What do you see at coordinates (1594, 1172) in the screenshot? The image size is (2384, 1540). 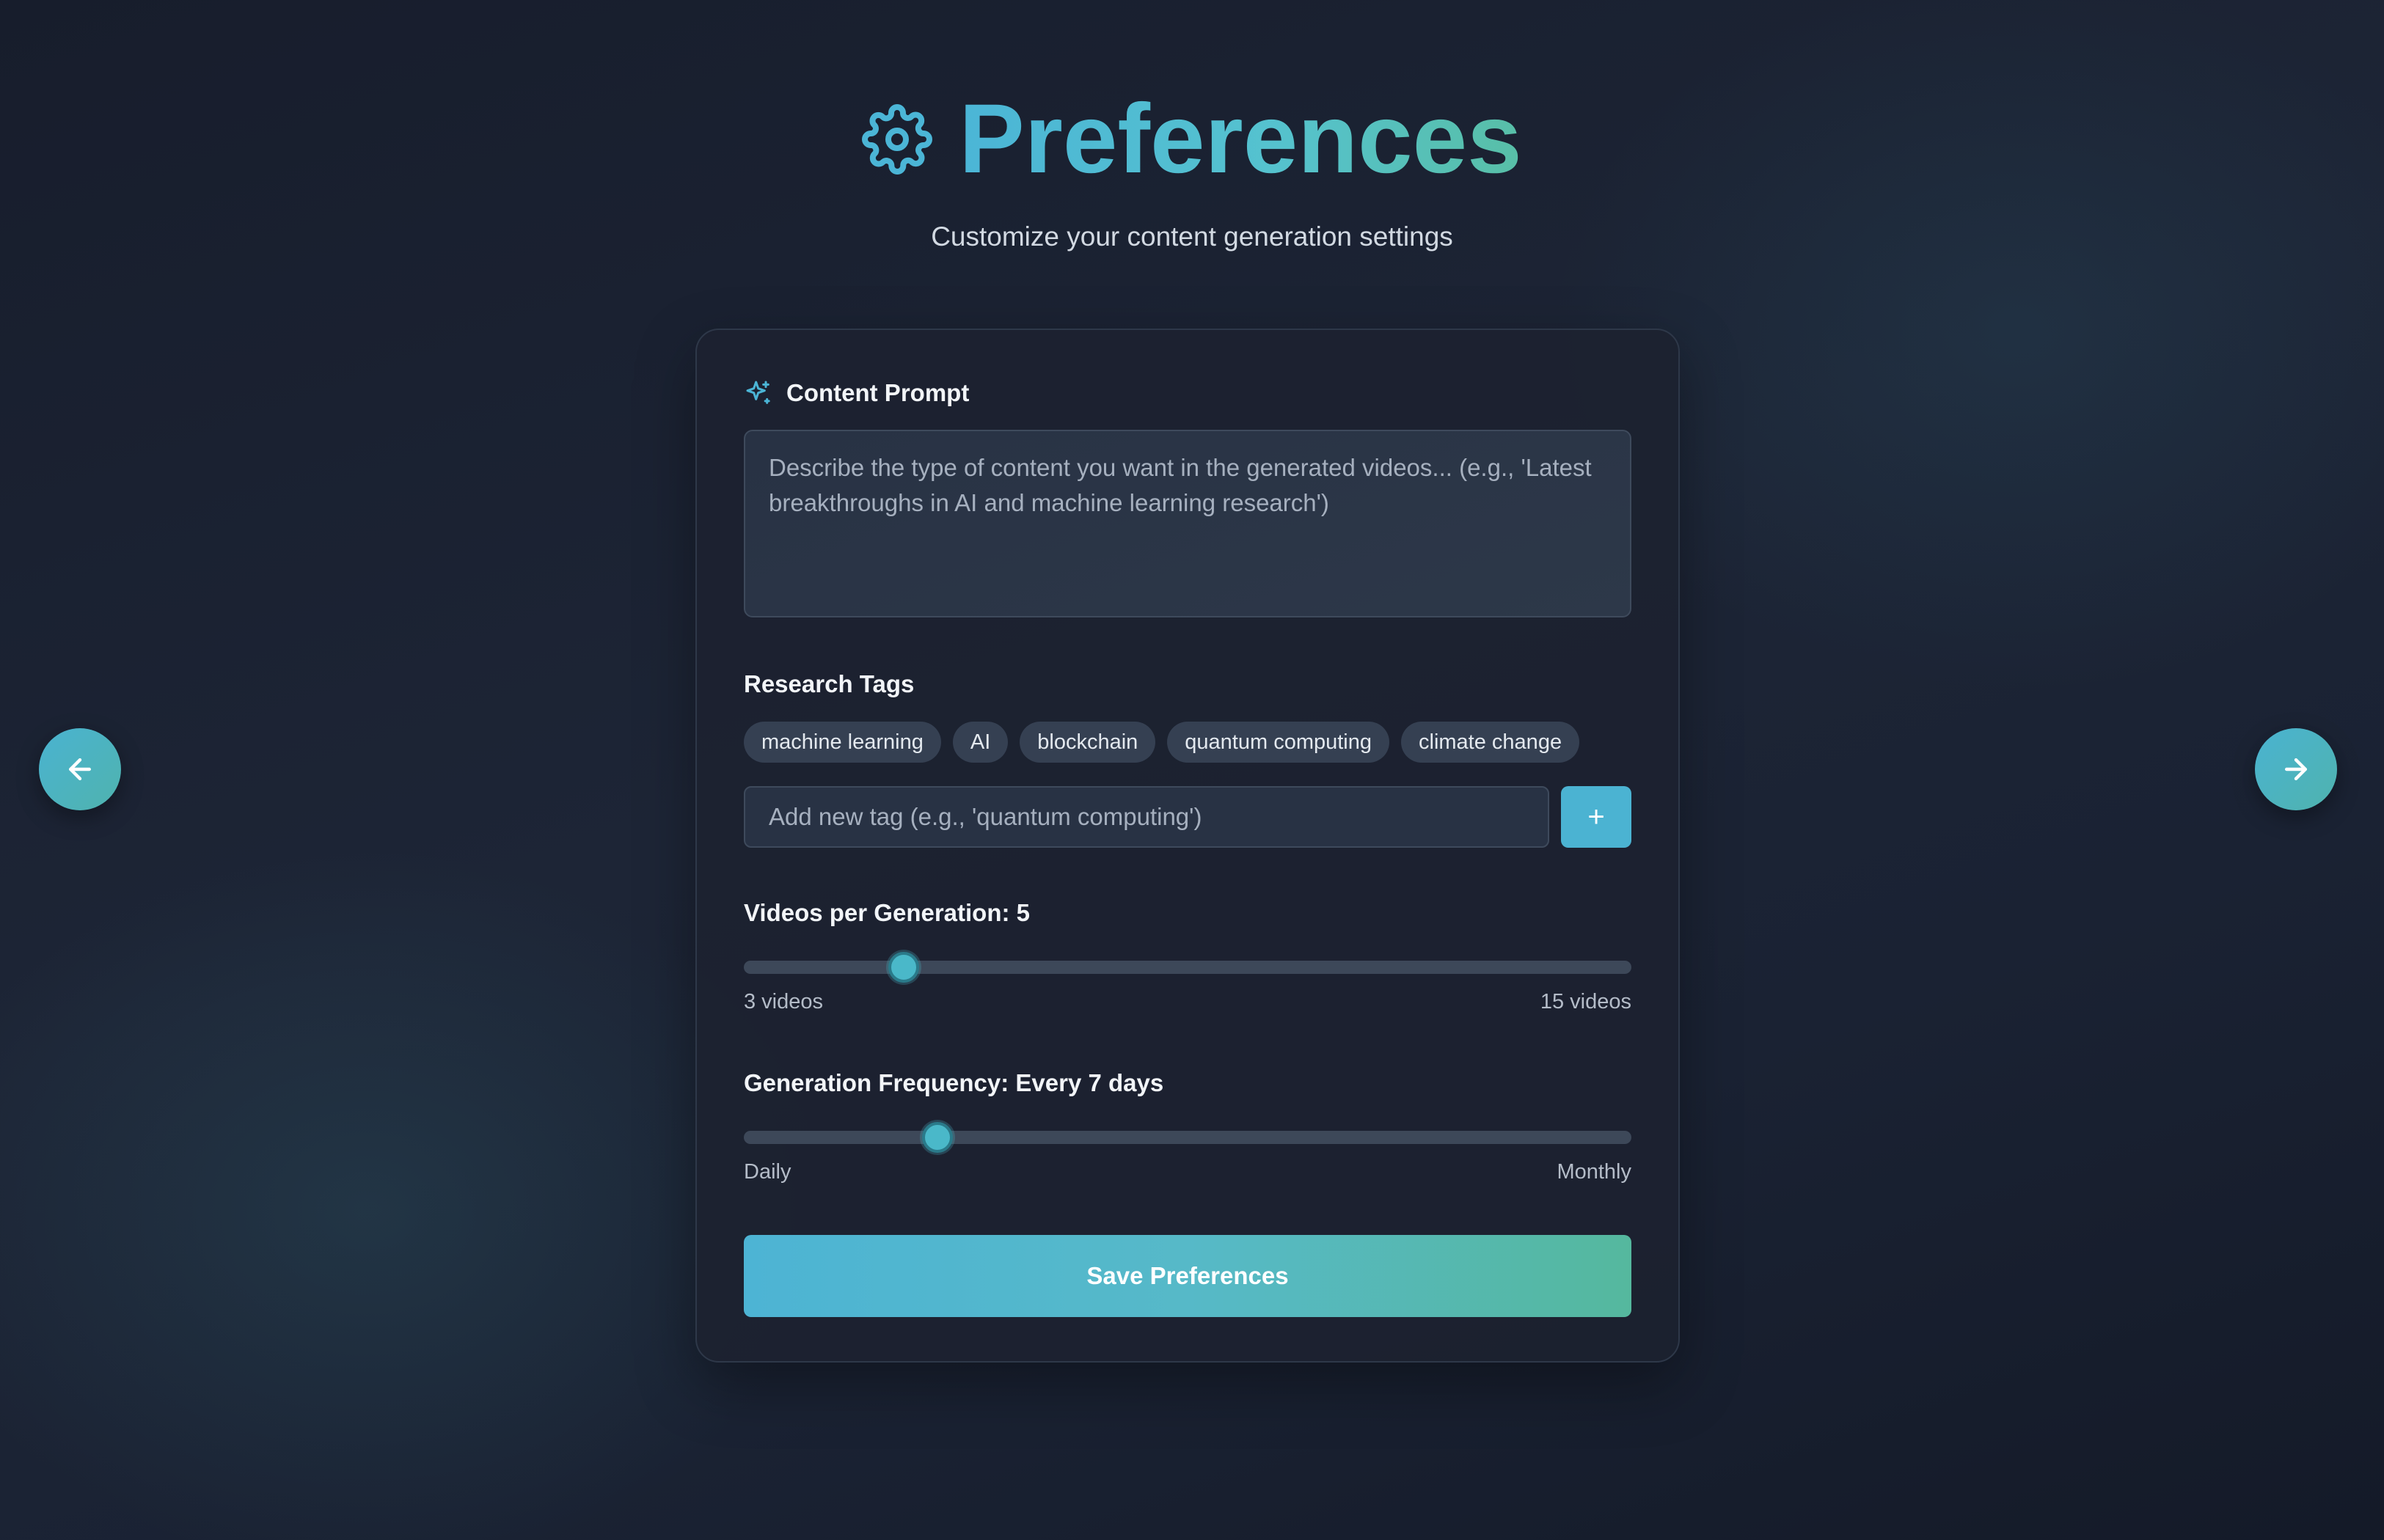 I see `frequency-max-label: Monthly` at bounding box center [1594, 1172].